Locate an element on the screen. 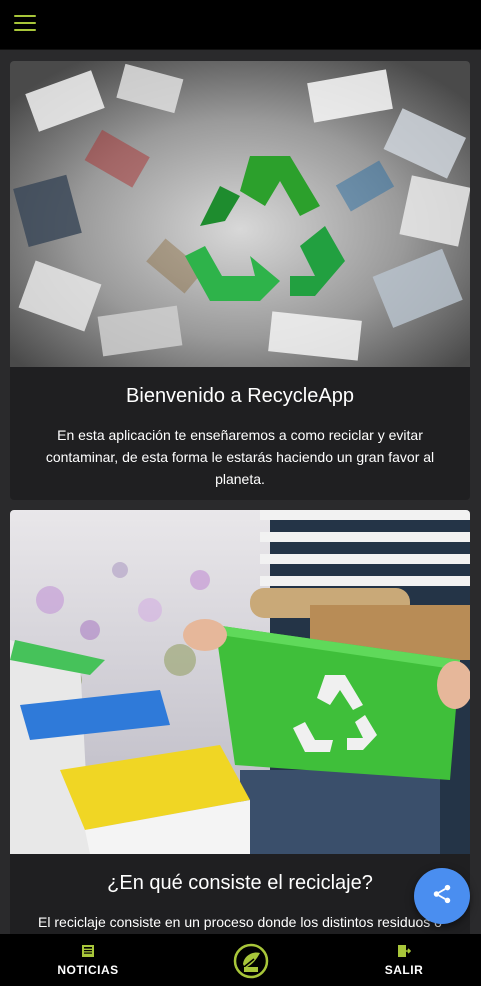 This screenshot has height=986, width=481. card-title: ¿En qué consiste el reciclaje? is located at coordinates (240, 883).